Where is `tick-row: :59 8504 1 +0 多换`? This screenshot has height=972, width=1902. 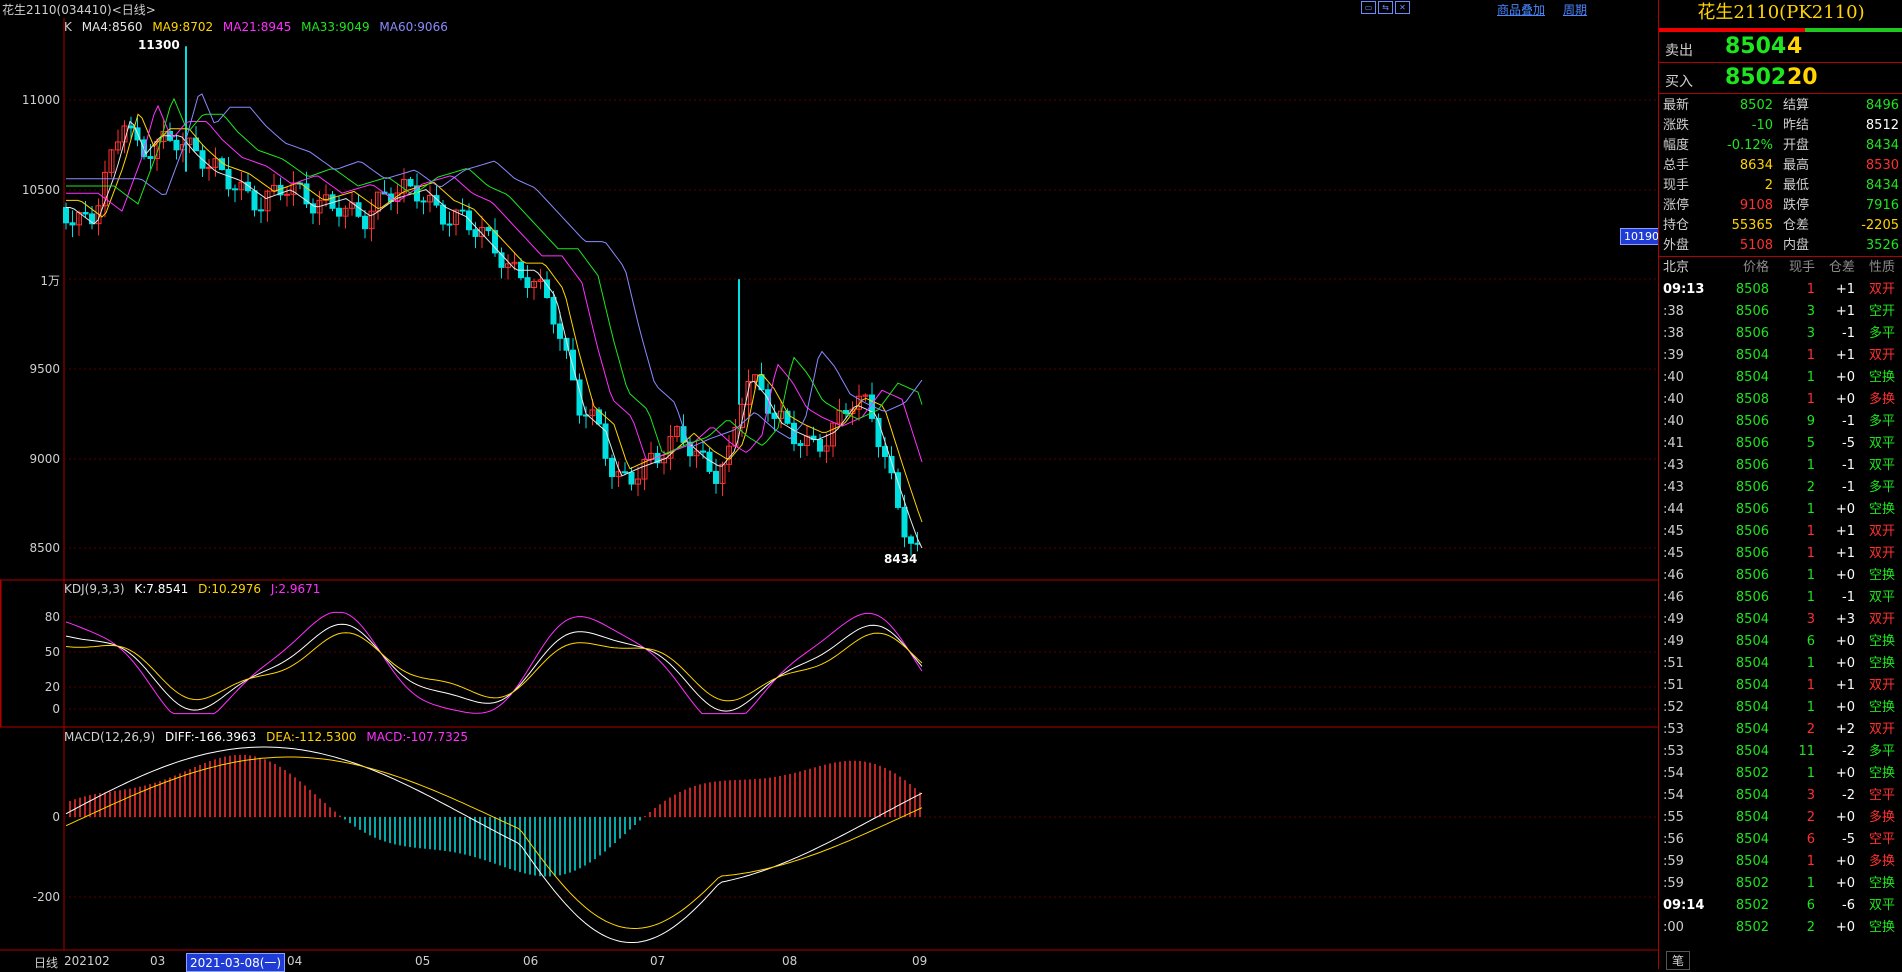 tick-row: :59 8504 1 +0 多换 is located at coordinates (1780, 862).